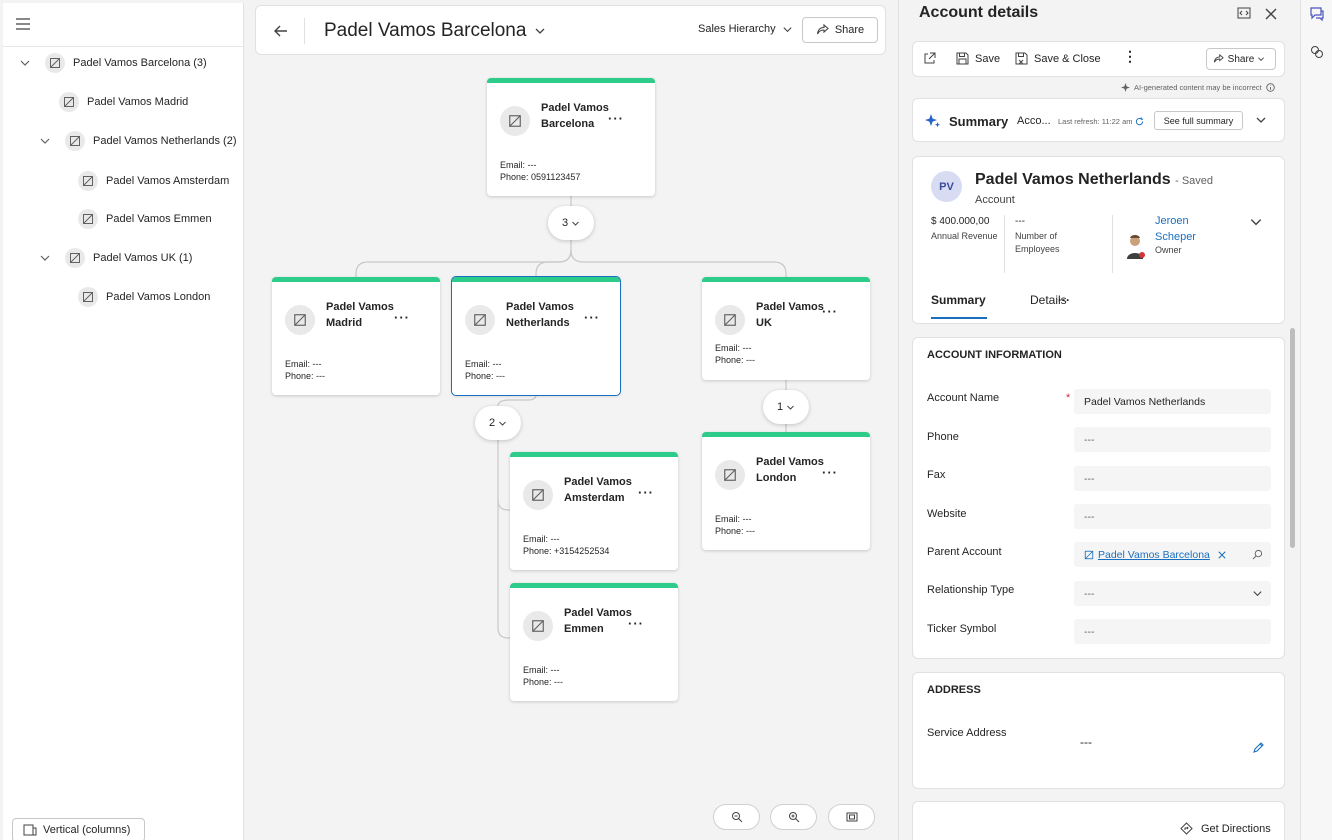 The height and width of the screenshot is (840, 1332). What do you see at coordinates (979, 12) in the screenshot?
I see `panel-title: Account details` at bounding box center [979, 12].